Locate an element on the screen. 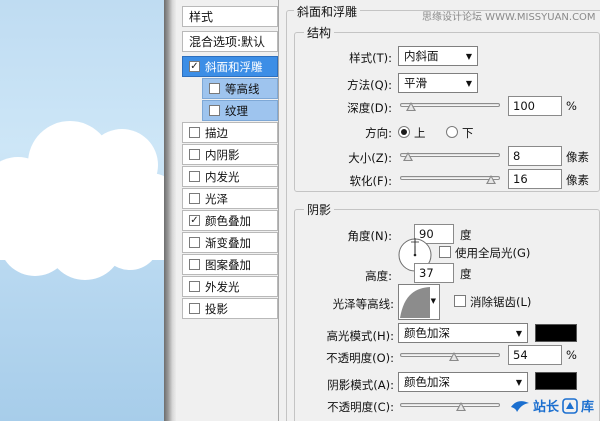 The height and width of the screenshot is (421, 600). style-list-item: 内阴影 is located at coordinates (230, 154).